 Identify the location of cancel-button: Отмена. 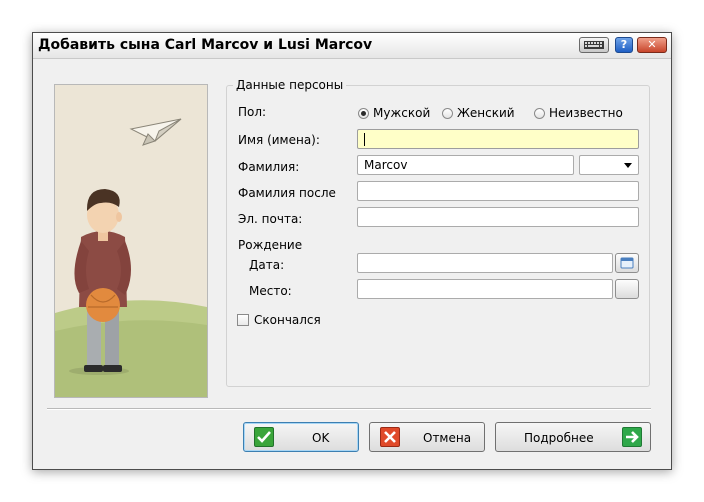
(427, 437).